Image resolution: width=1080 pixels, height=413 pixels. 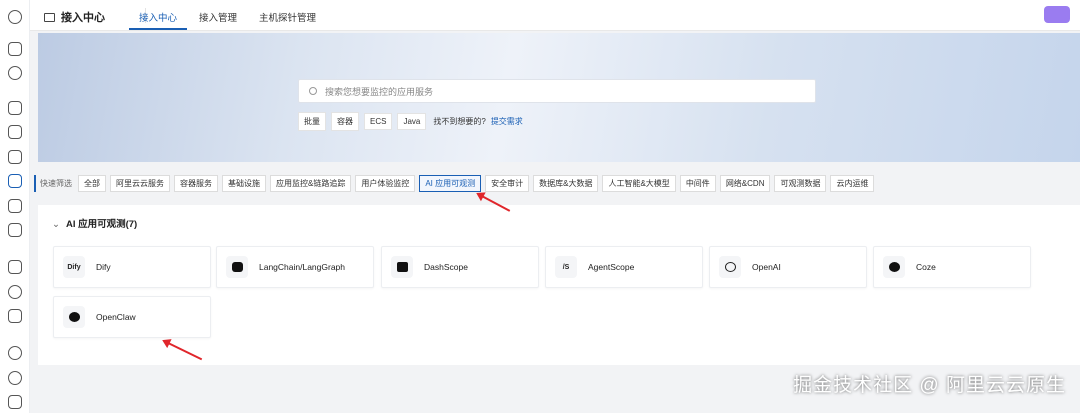 I want to click on app-title-text: 接入中心, so click(x=83, y=18).